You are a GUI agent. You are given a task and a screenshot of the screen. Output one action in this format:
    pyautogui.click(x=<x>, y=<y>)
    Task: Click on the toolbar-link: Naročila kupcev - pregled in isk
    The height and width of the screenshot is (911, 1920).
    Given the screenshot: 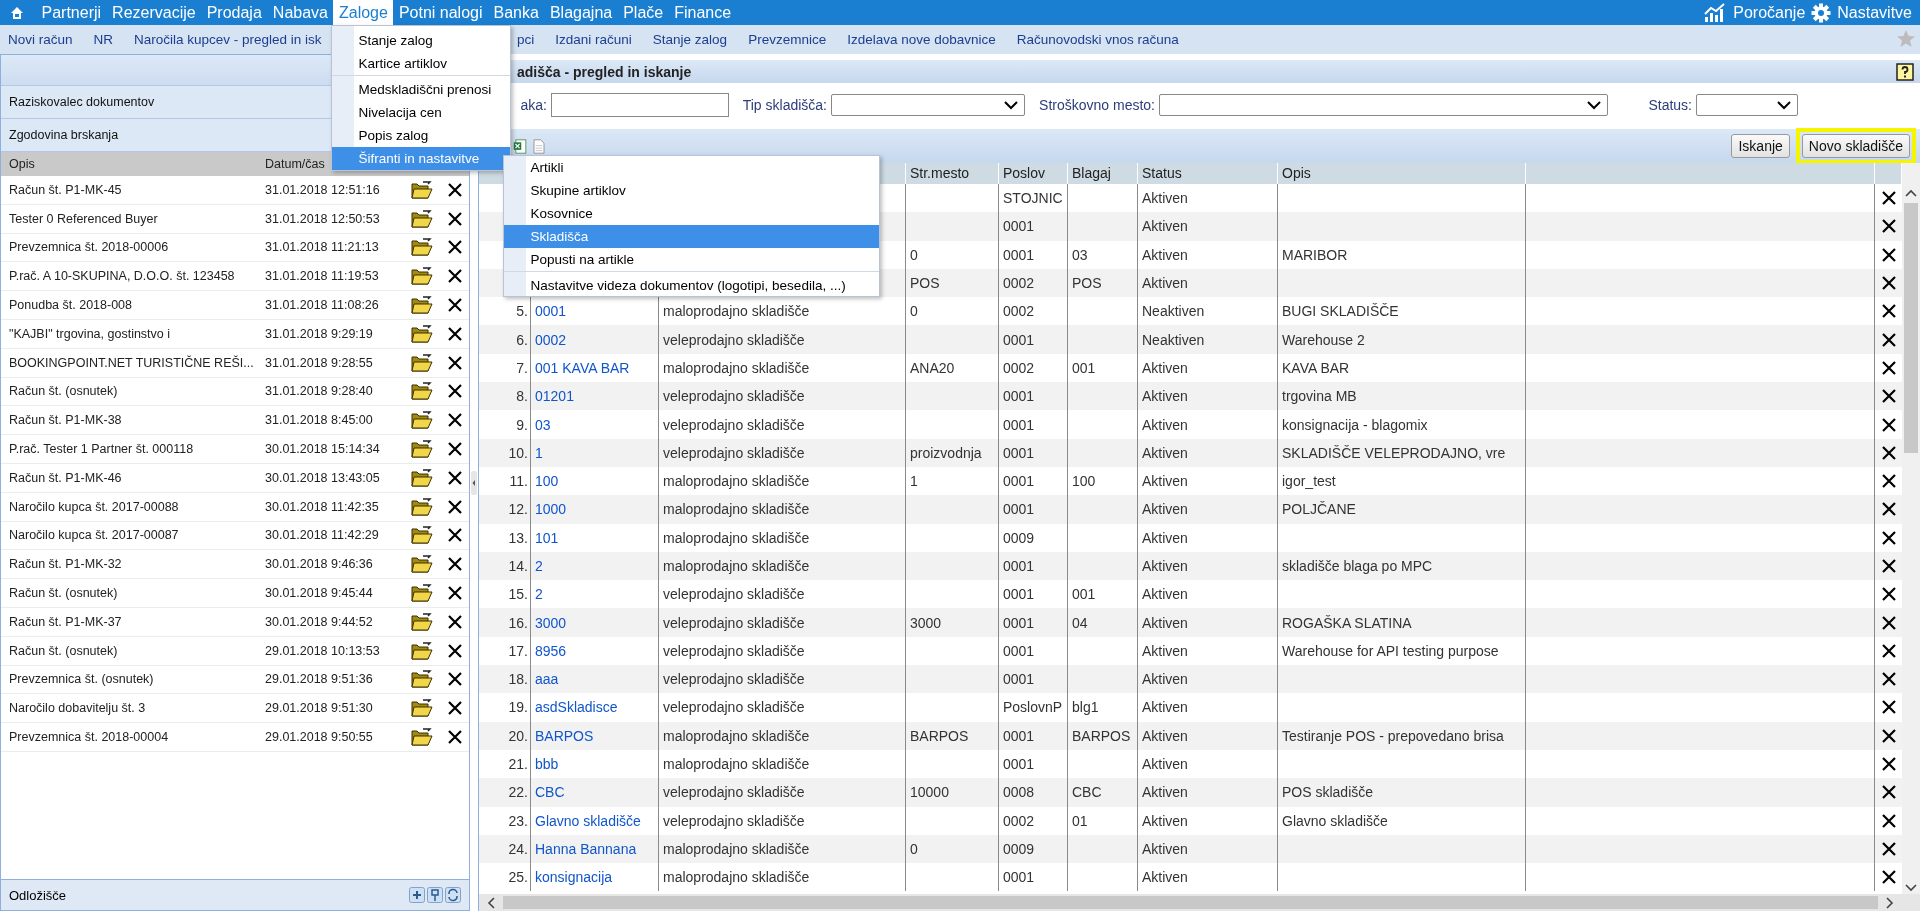 What is the action you would take?
    pyautogui.click(x=228, y=39)
    